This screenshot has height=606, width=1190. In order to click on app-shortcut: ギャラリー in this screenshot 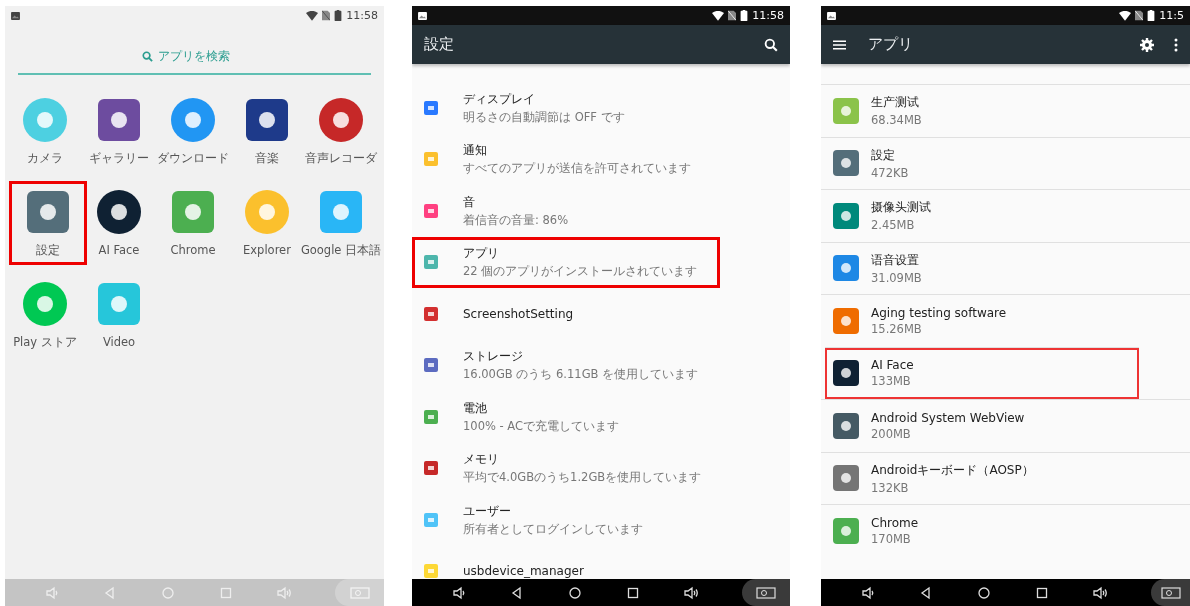, I will do `click(119, 131)`.